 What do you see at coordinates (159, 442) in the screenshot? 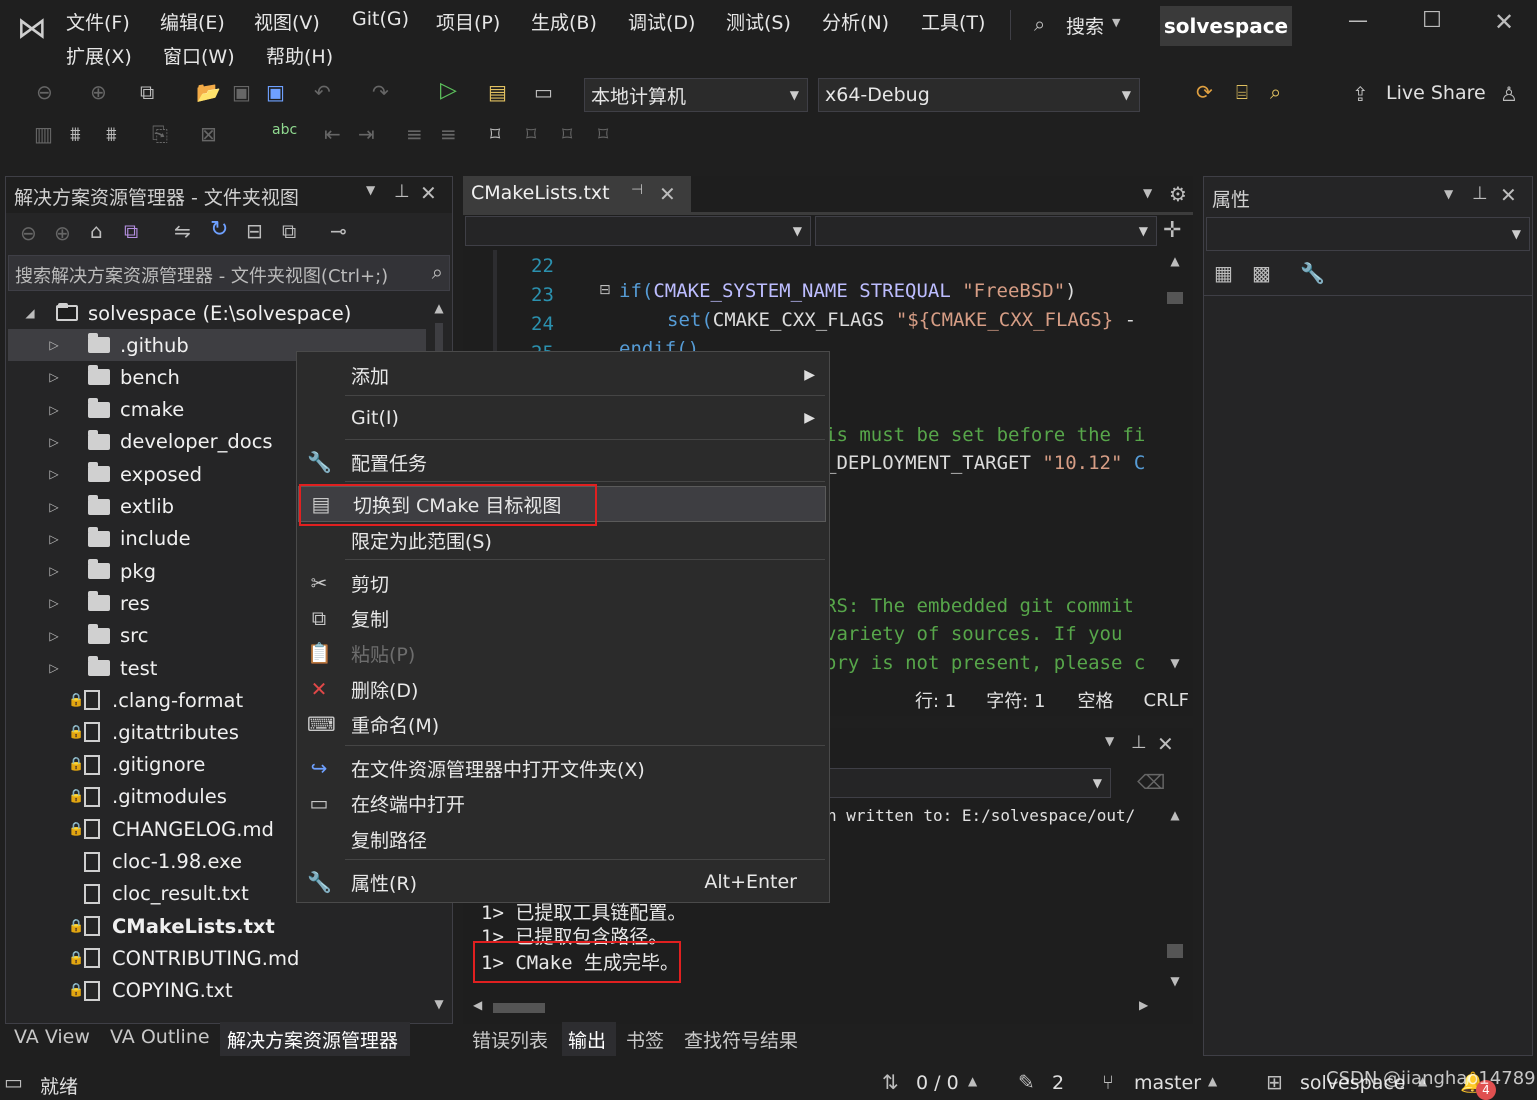
I see `tree-folder-row: ▷ developer_docs` at bounding box center [159, 442].